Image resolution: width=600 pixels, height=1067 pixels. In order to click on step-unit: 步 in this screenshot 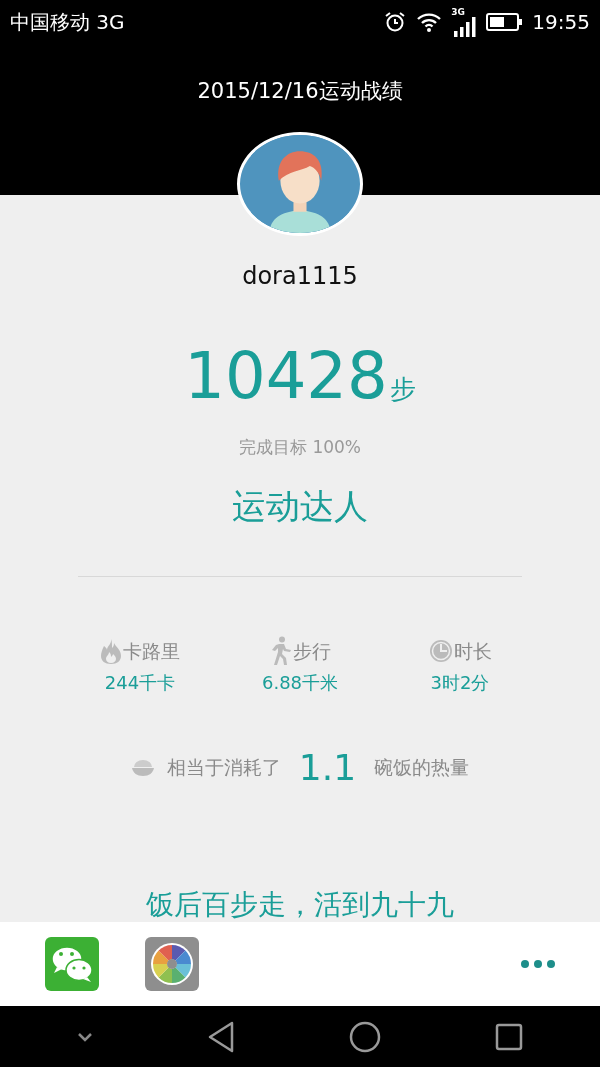, I will do `click(402, 389)`.